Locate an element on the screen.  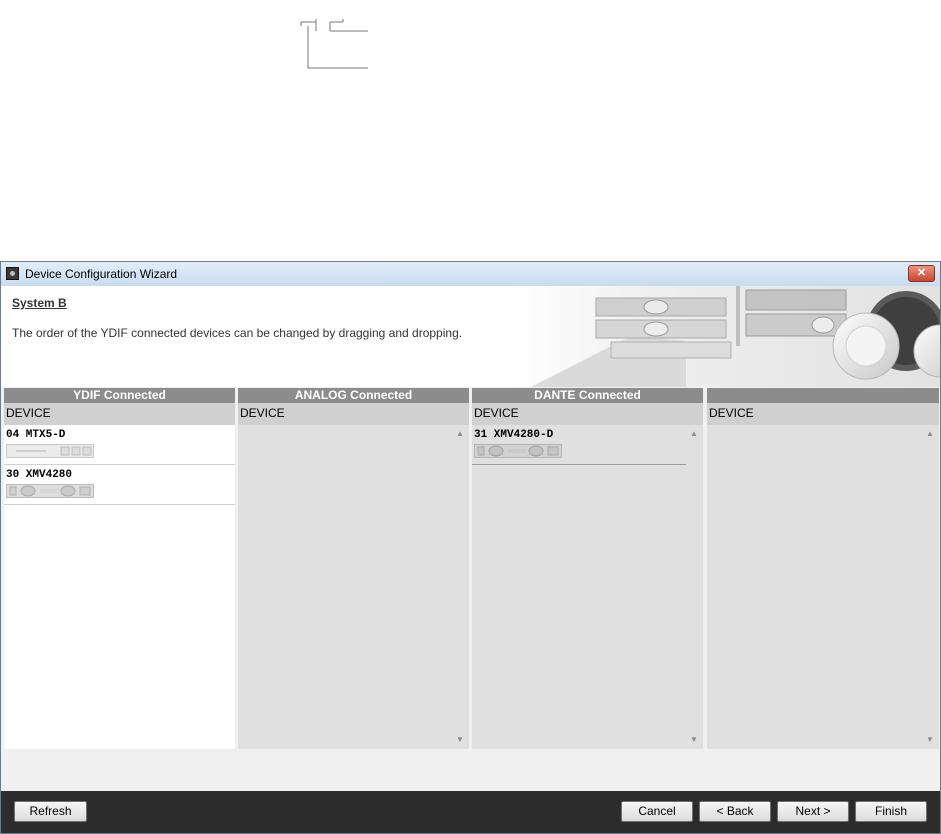
close-button: ✕ is located at coordinates (921, 273).